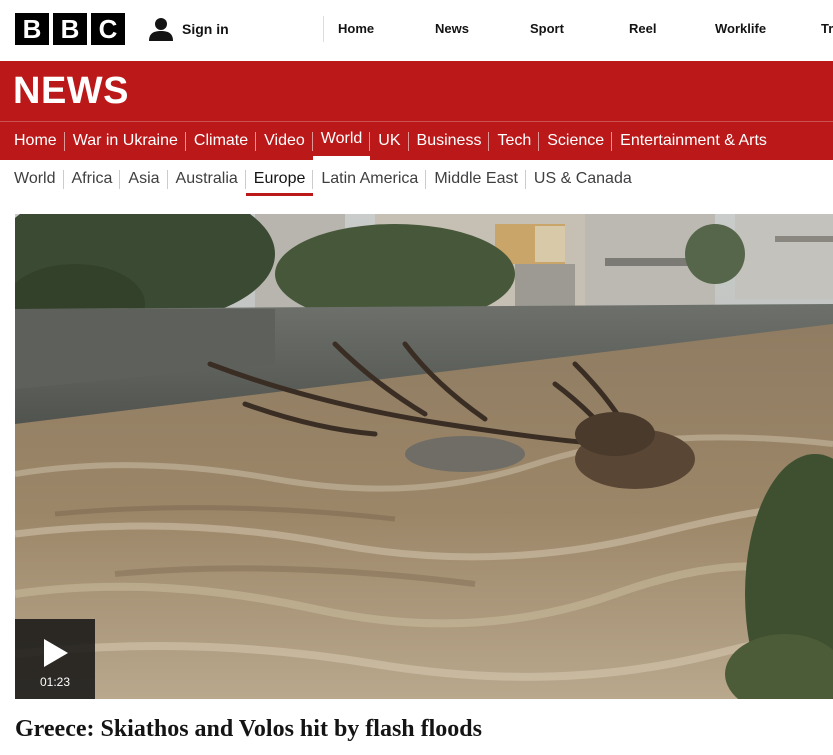  Describe the element at coordinates (827, 29) in the screenshot. I see `top-nav-travel: Tr` at that location.